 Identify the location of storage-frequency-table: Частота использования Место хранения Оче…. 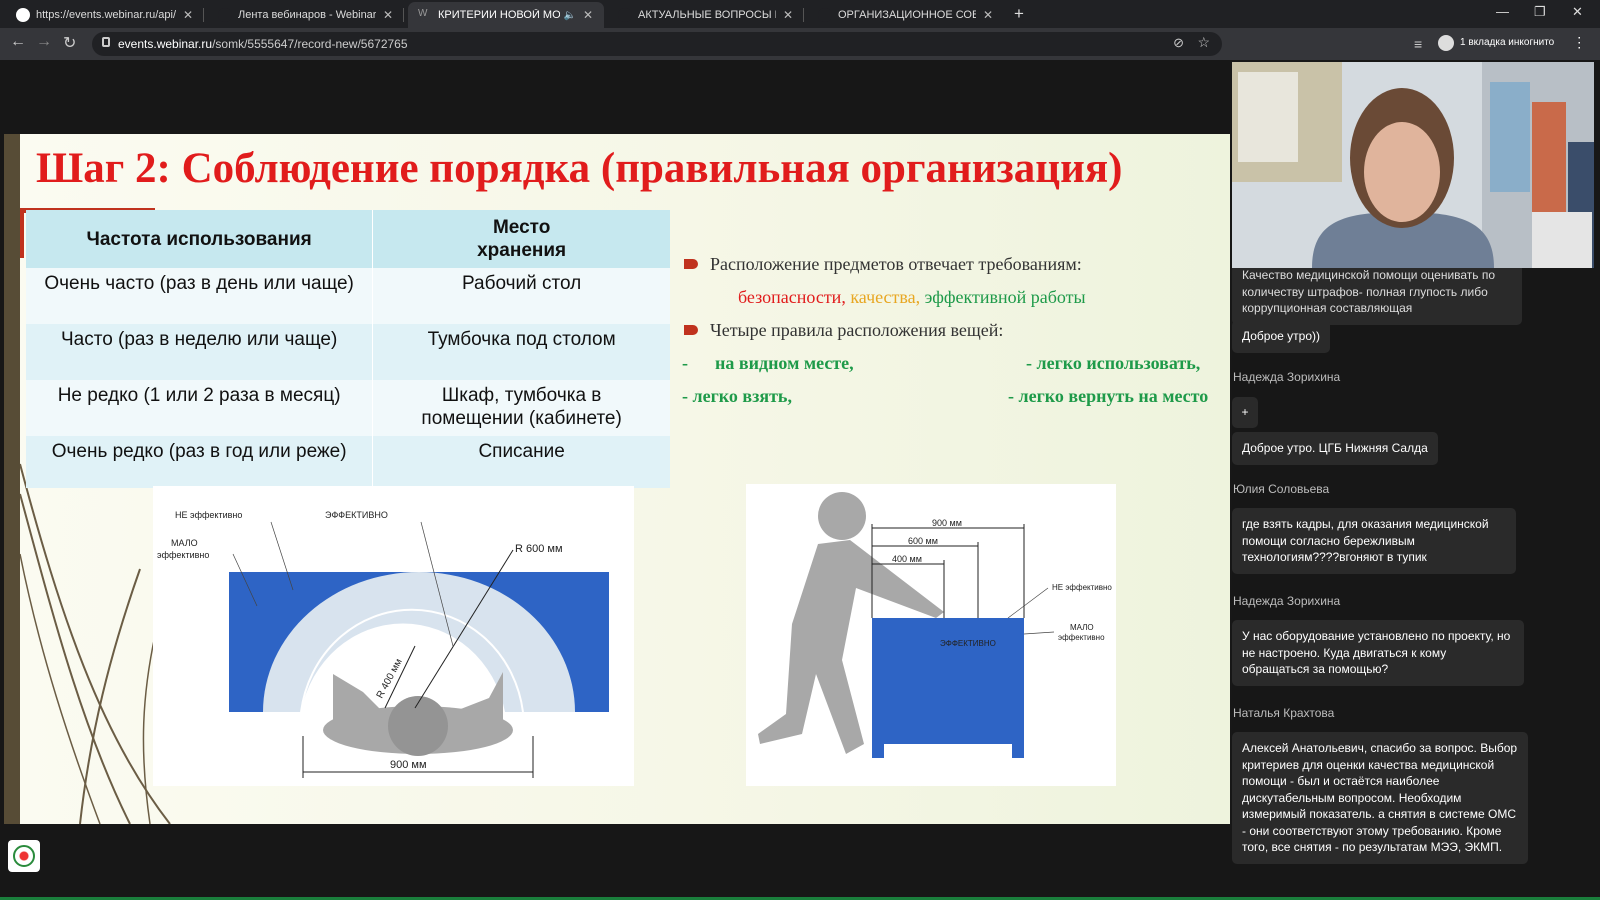
(348, 349).